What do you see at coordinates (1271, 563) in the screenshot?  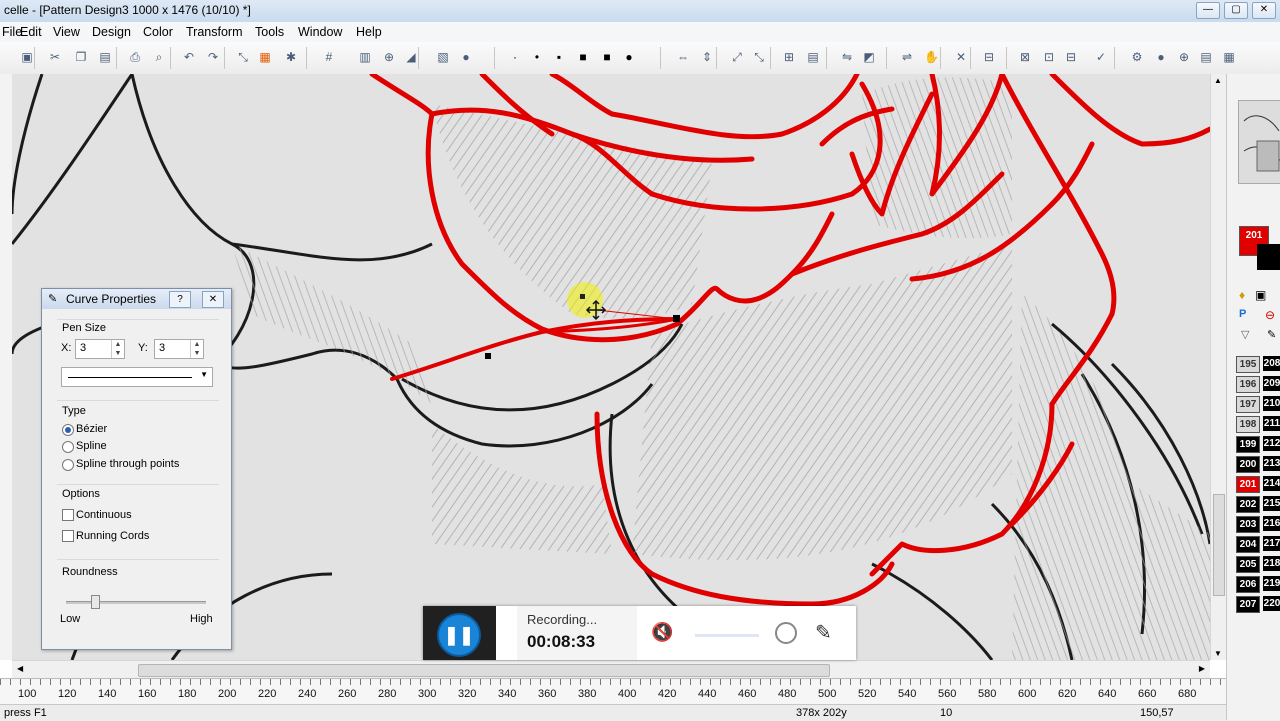 I see `color-swatch: 218` at bounding box center [1271, 563].